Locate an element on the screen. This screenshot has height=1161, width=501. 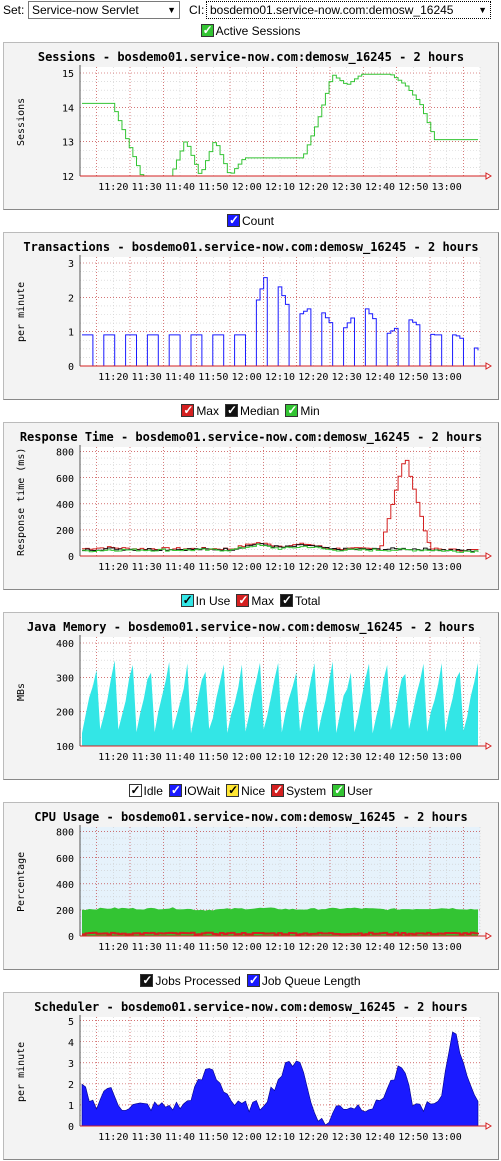
response-y-tick-label: 600 is located at coordinates (65, 479).